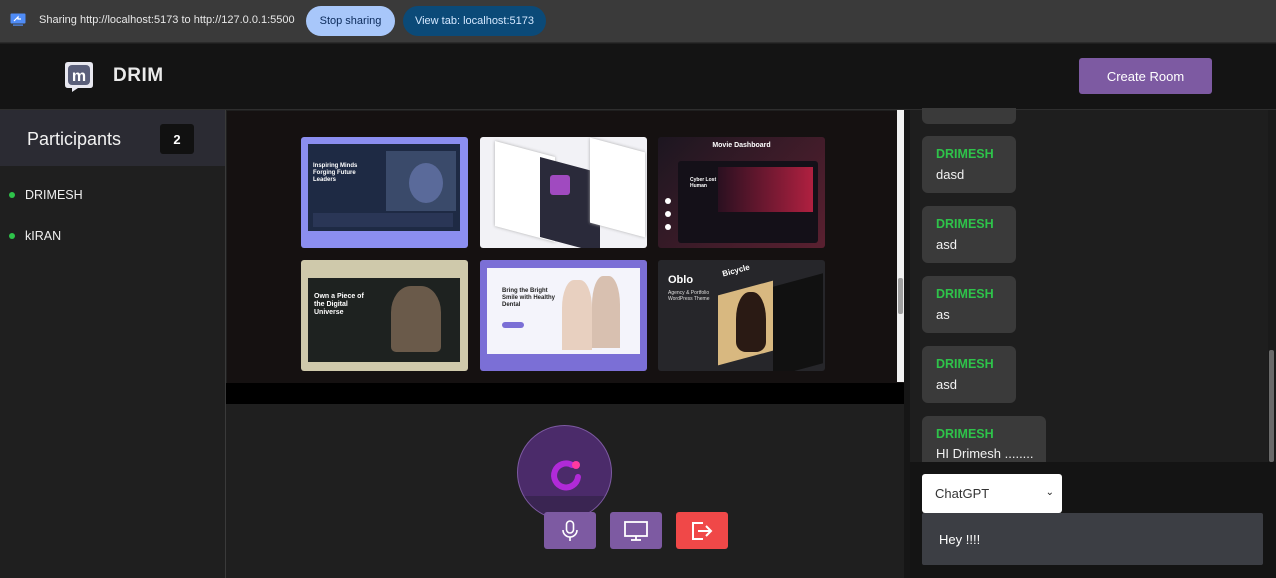  I want to click on create-room-button: Create Room, so click(1145, 76).